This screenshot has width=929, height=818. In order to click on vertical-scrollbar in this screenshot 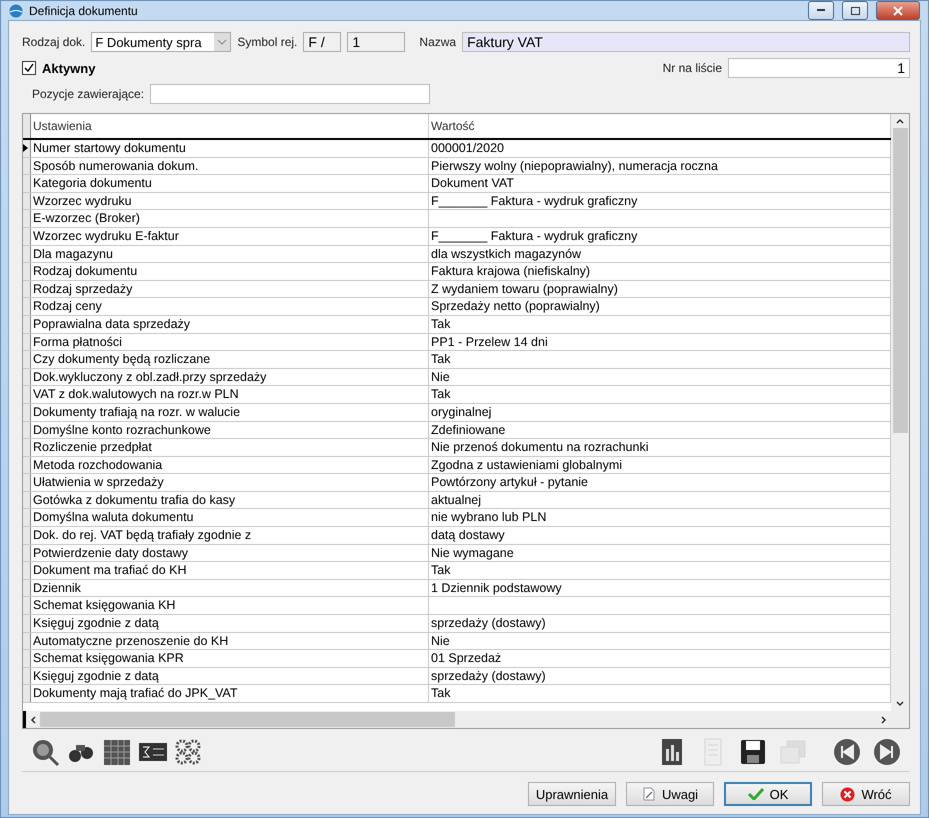, I will do `click(900, 412)`.